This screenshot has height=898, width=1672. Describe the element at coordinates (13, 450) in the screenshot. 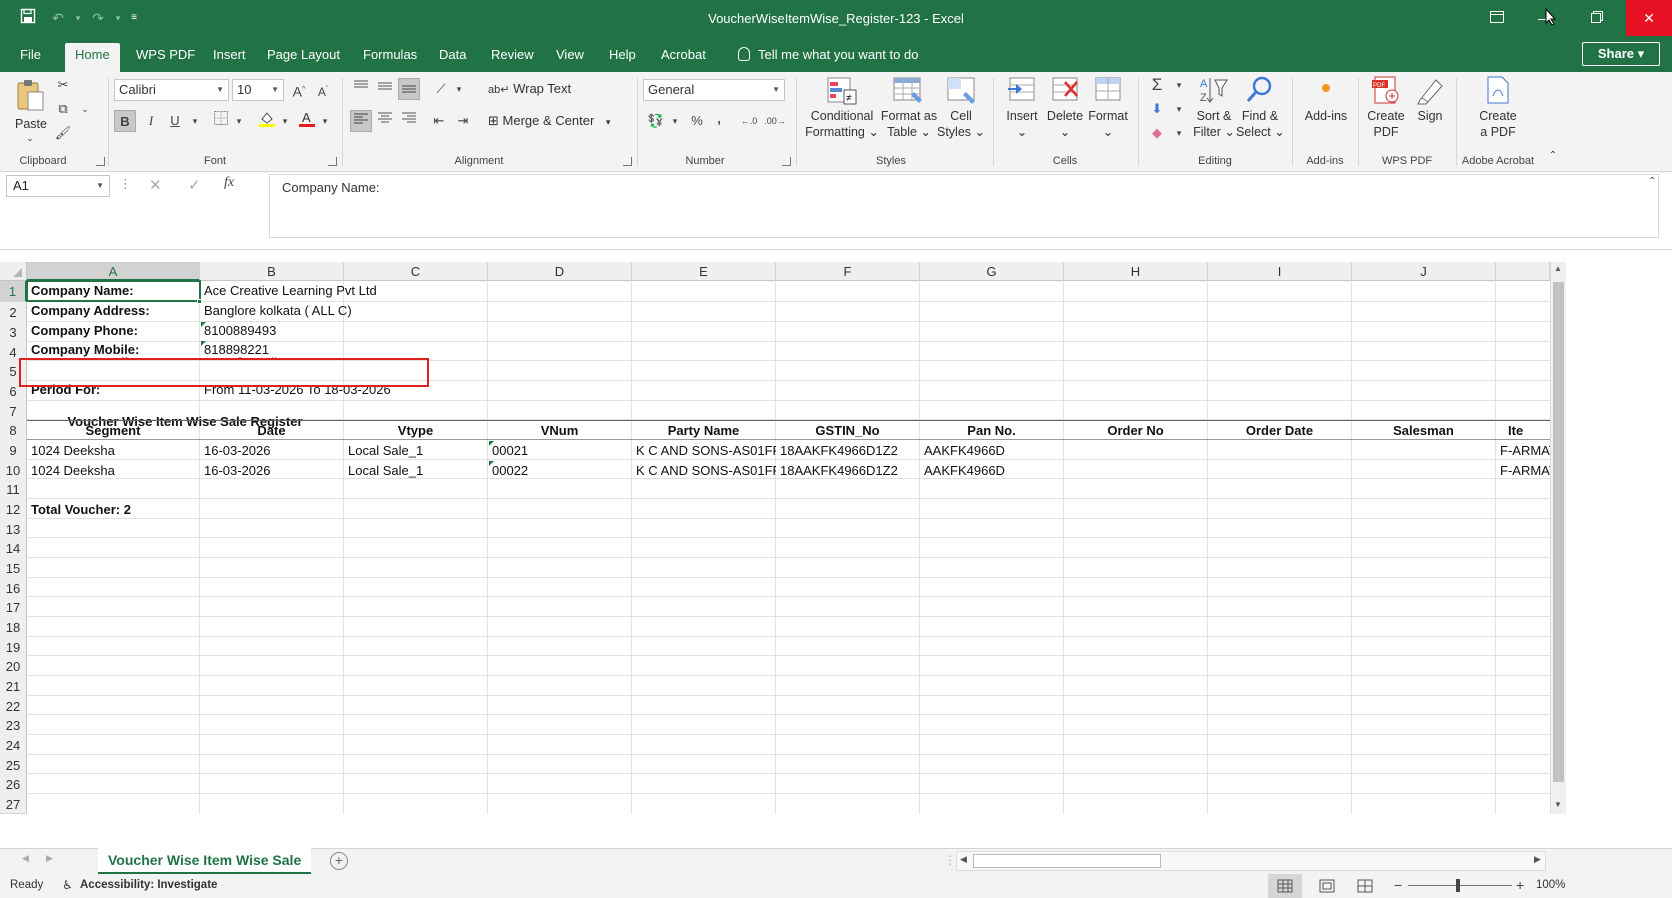

I see `row-header: 9` at that location.